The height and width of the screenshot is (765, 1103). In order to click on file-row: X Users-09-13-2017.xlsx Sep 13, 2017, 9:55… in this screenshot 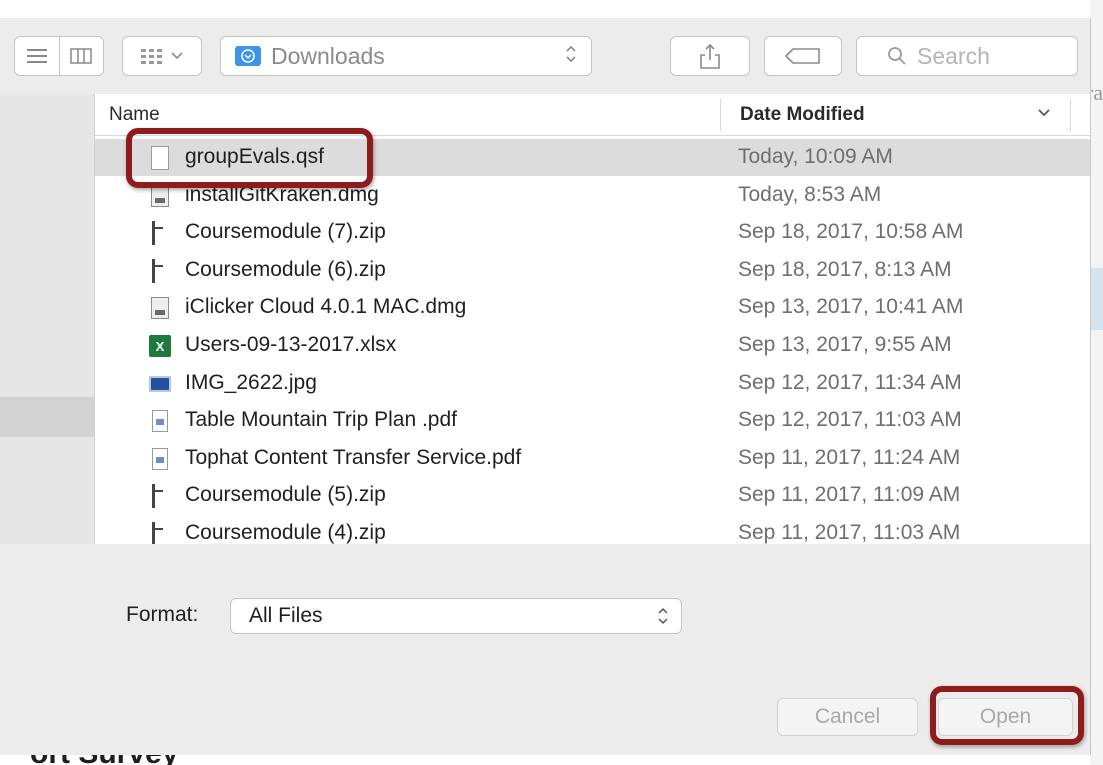, I will do `click(592, 345)`.